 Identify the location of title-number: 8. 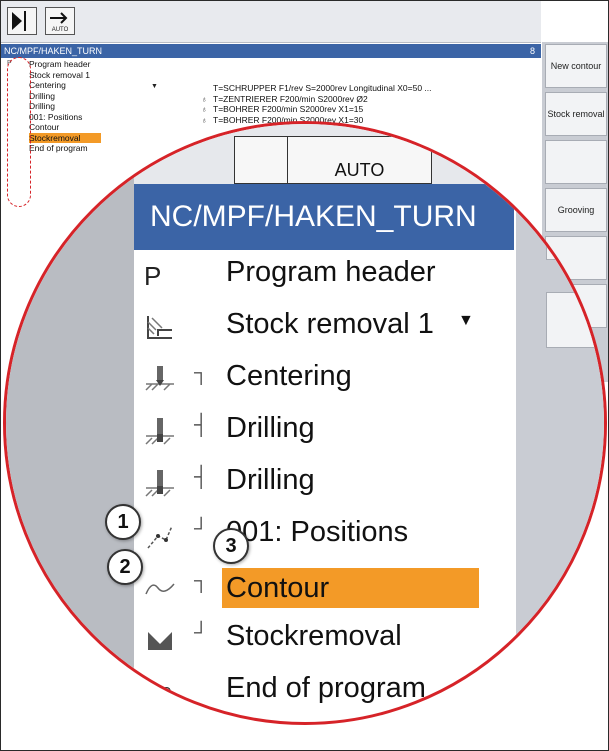
(532, 51).